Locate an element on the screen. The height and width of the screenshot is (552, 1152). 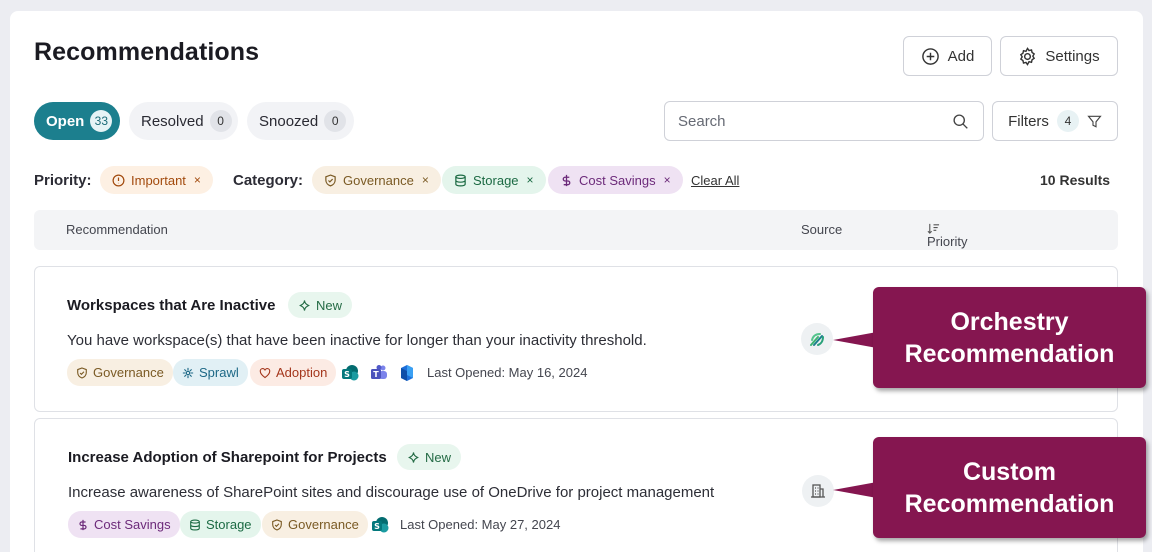
filters-button: Filters 4 is located at coordinates (1055, 121).